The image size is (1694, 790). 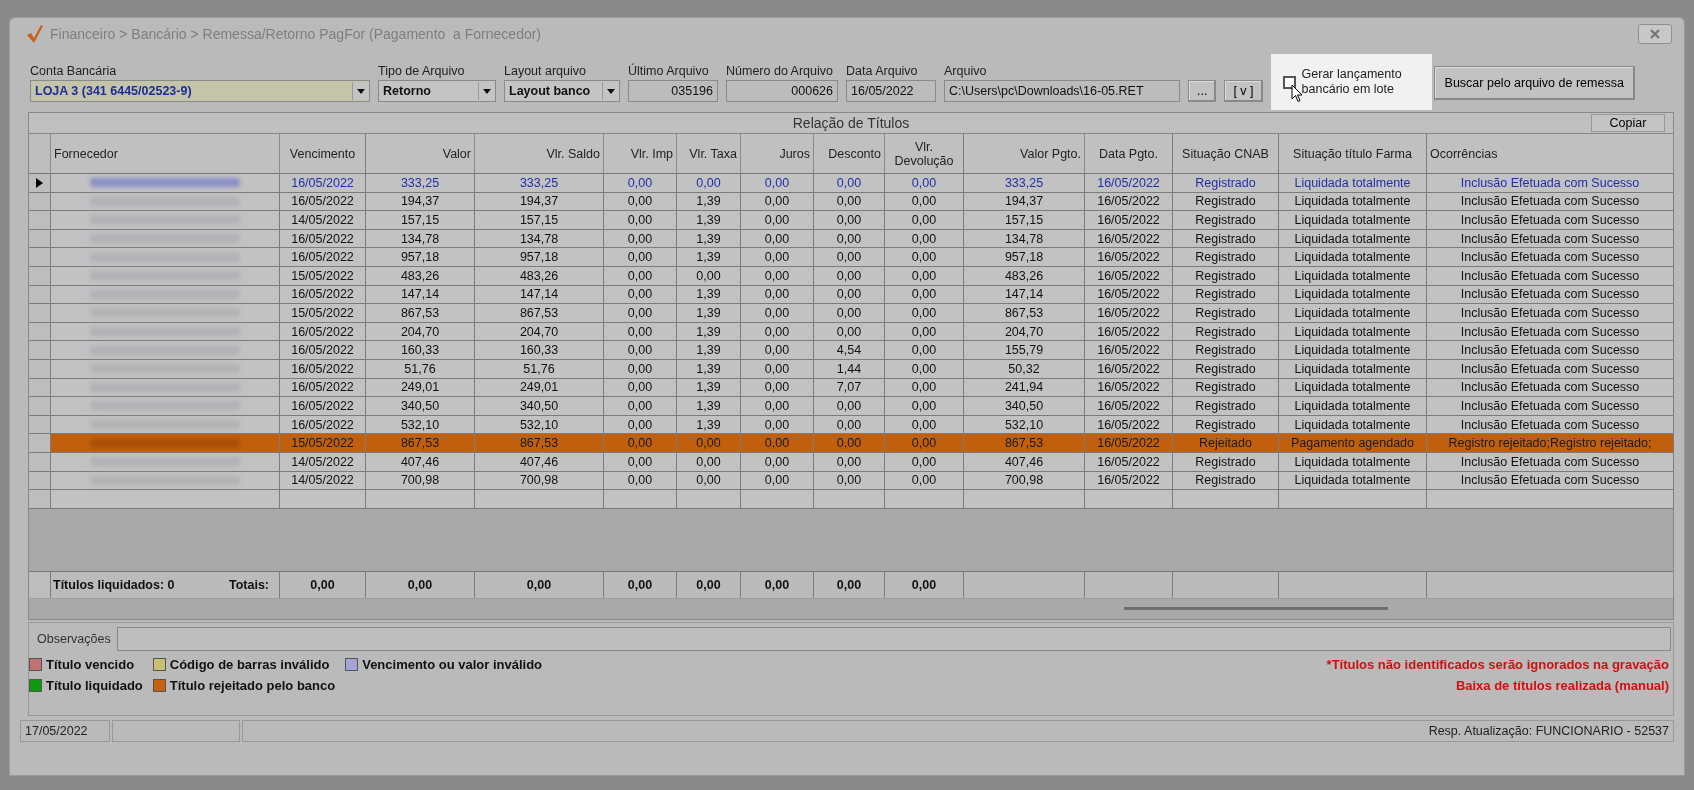 I want to click on copy-button: Copiar, so click(x=1628, y=123).